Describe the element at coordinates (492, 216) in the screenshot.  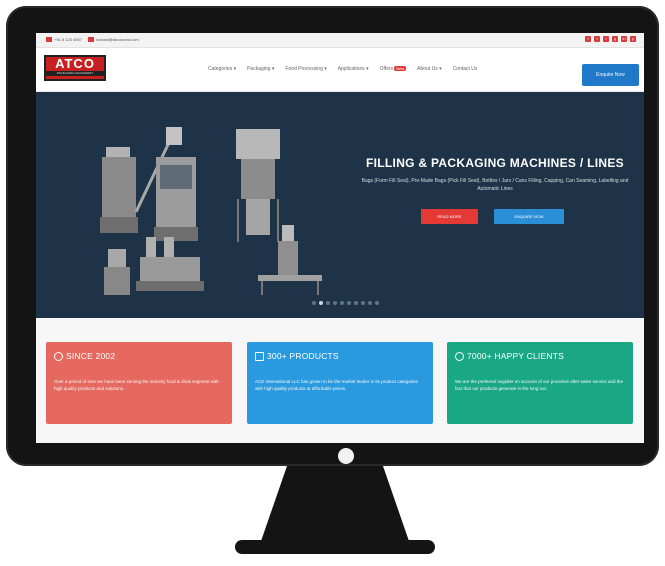
I see `hero-buttons: READ MORE ENQUIRE NOW` at that location.